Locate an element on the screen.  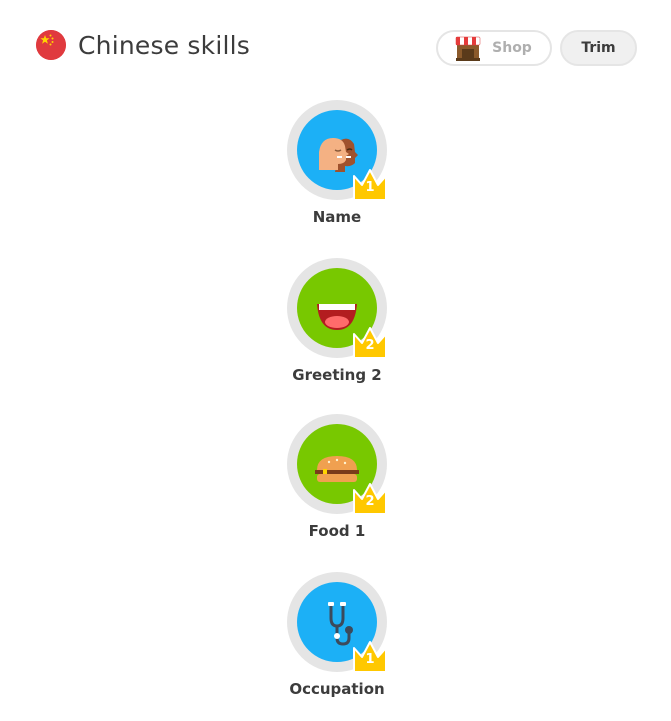
skill-label: Food 1 is located at coordinates (337, 531).